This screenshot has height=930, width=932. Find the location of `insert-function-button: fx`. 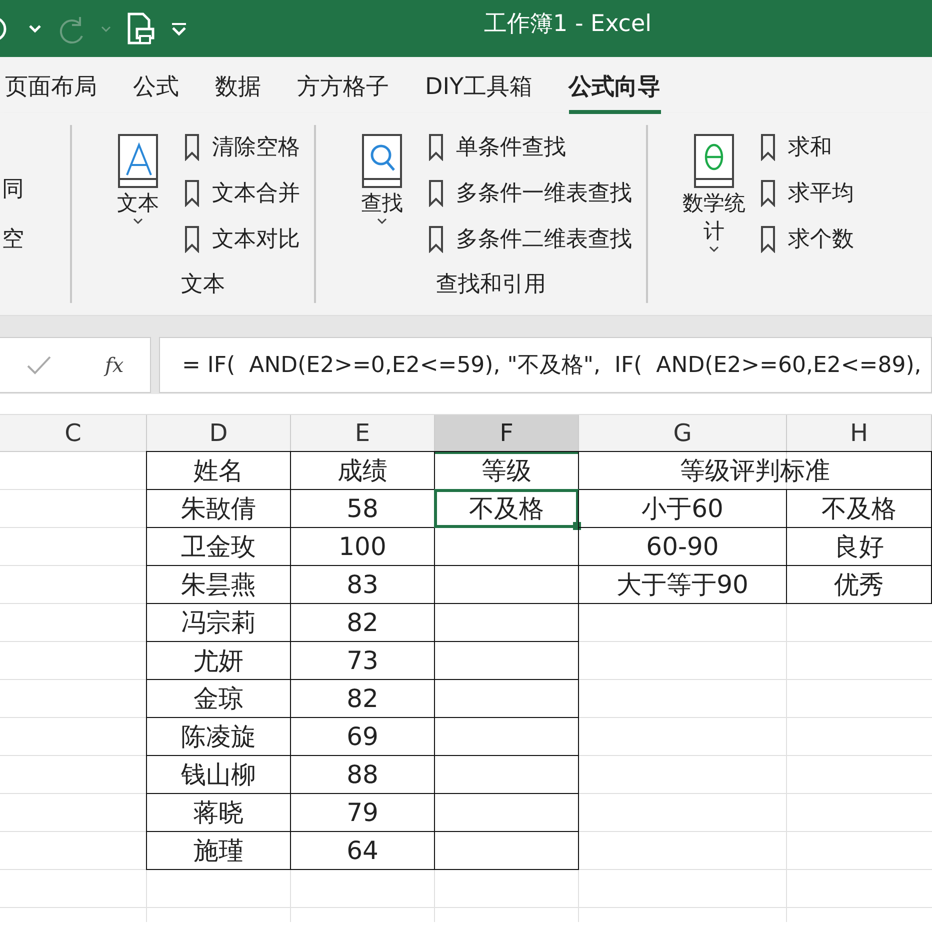

insert-function-button: fx is located at coordinates (114, 365).